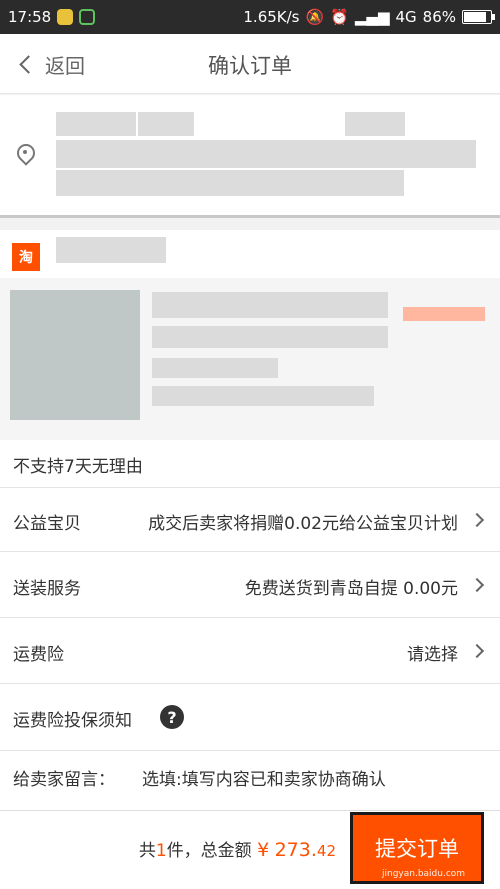 Image resolution: width=500 pixels, height=889 pixels. I want to click on product-title-line-2-blurred, so click(270, 337).